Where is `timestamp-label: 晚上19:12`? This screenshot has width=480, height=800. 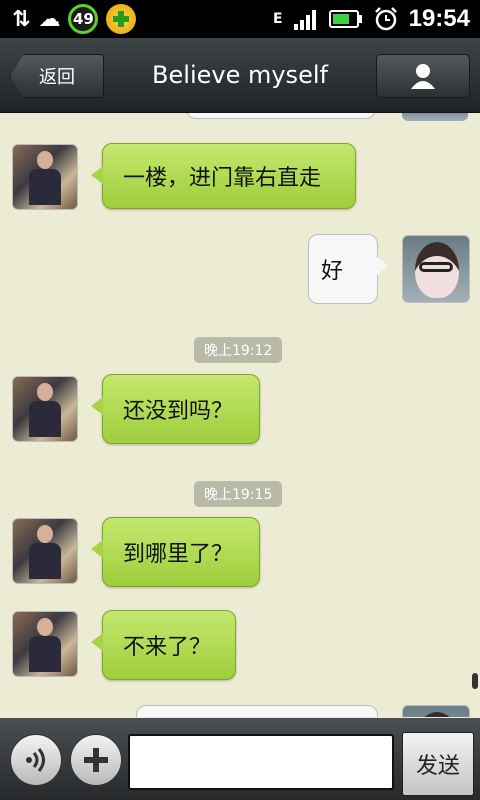 timestamp-label: 晚上19:12 is located at coordinates (238, 350).